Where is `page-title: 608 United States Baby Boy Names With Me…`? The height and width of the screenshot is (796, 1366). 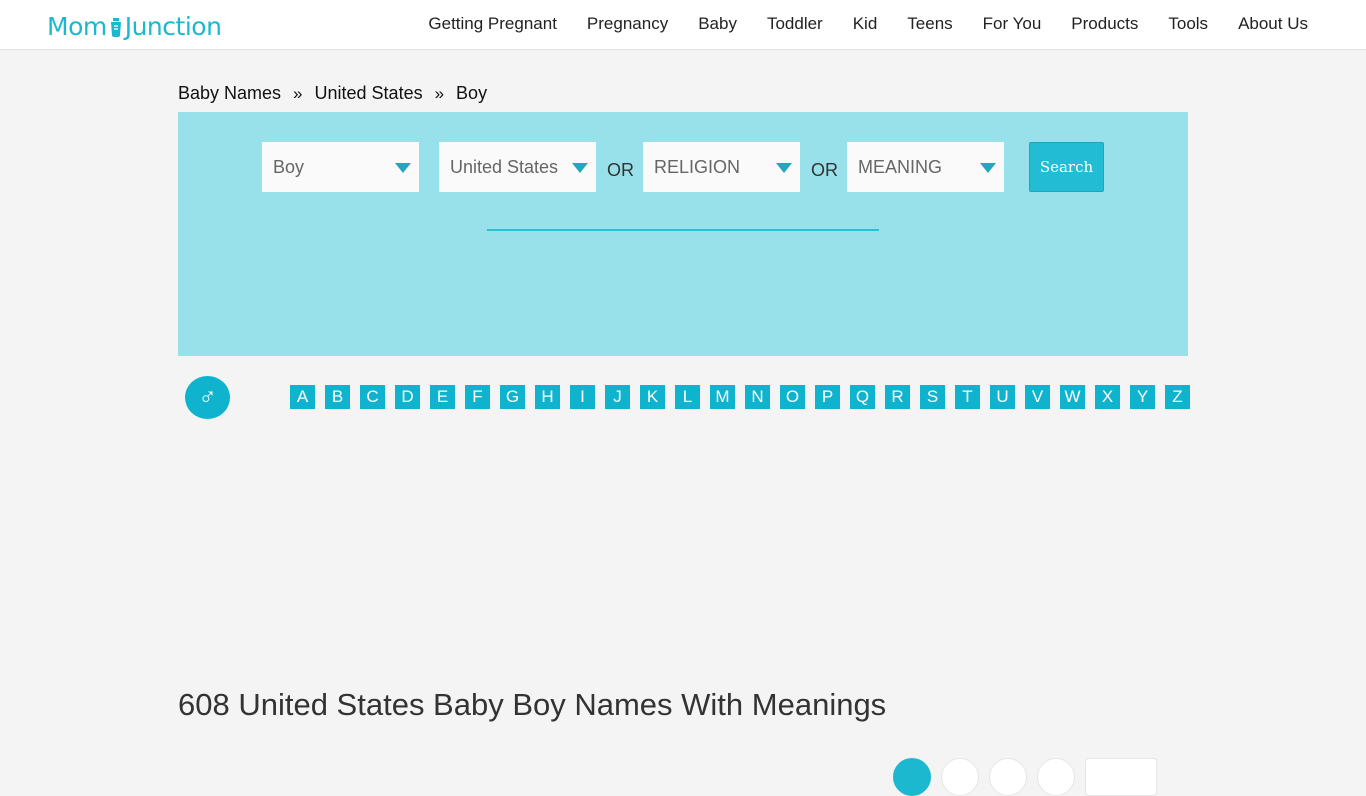 page-title: 608 United States Baby Boy Names With Me… is located at coordinates (532, 704).